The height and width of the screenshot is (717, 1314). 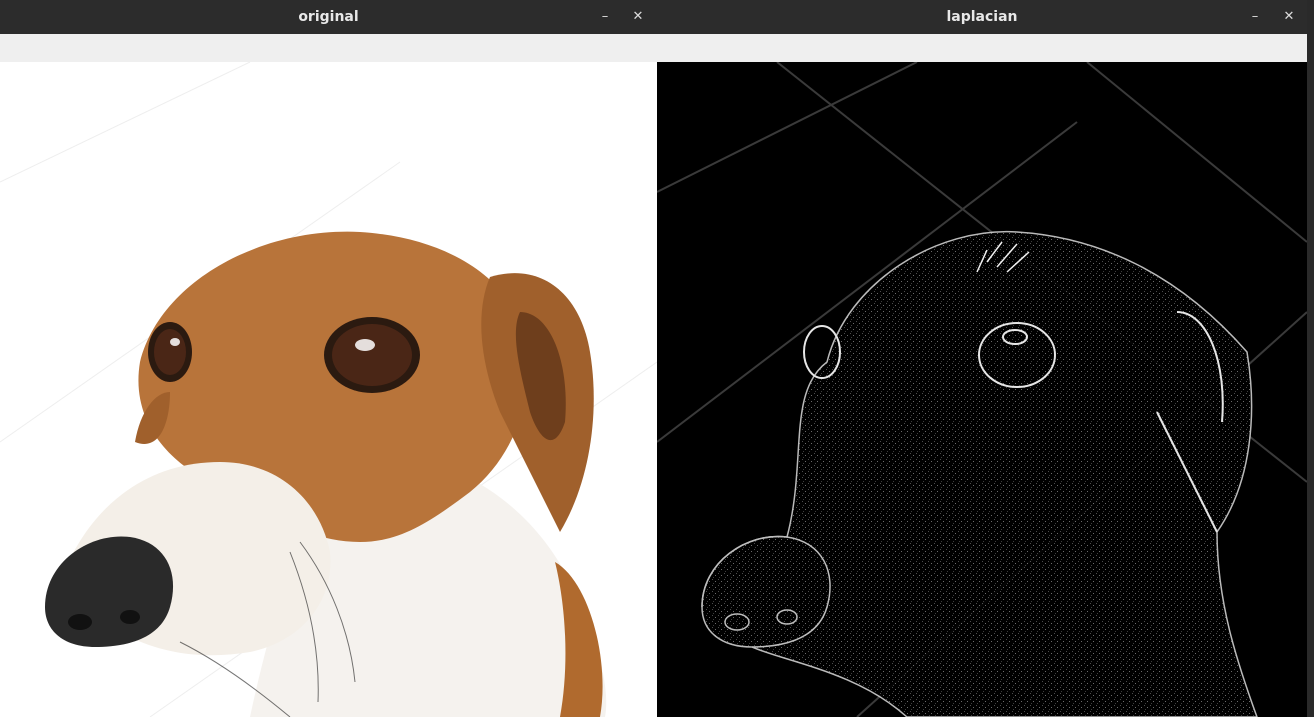 I want to click on window-title: original, so click(x=328, y=17).